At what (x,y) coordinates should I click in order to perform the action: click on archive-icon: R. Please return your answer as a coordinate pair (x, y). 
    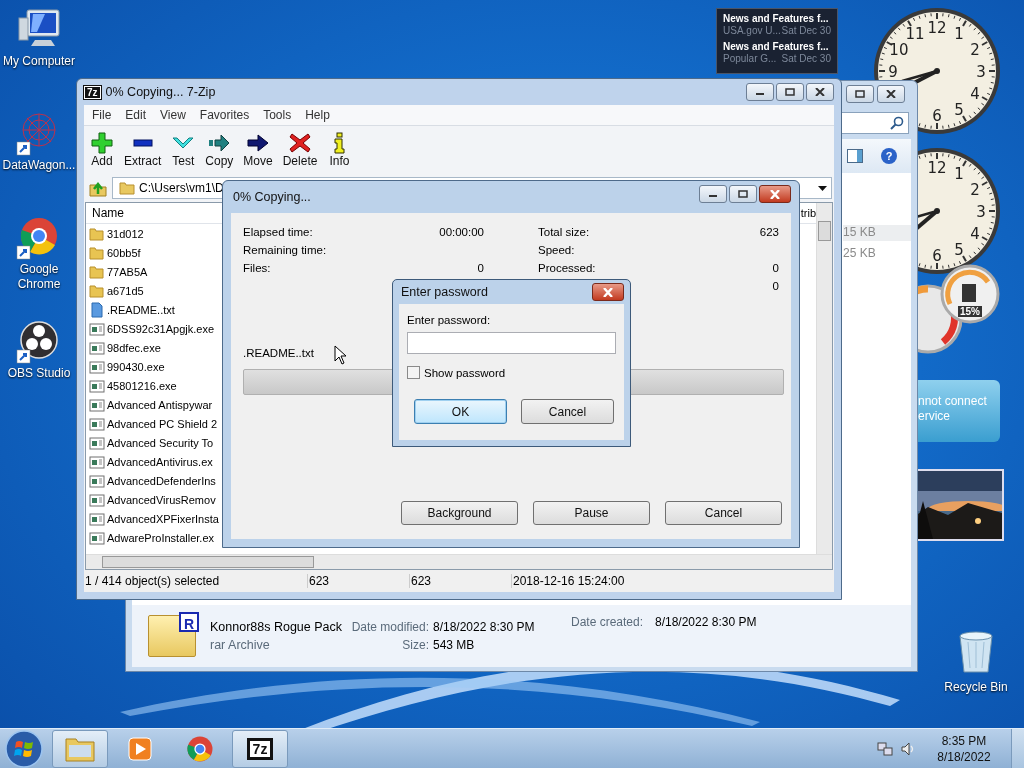
    Looking at the image, I should click on (172, 636).